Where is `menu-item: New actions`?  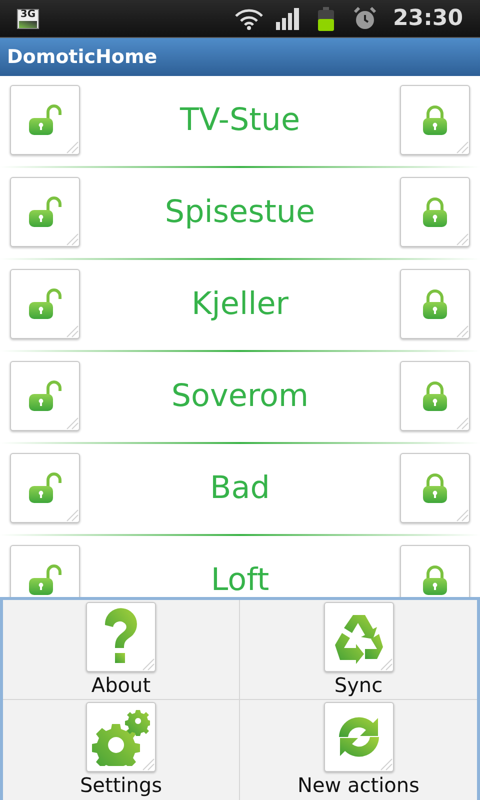 menu-item: New actions is located at coordinates (358, 750).